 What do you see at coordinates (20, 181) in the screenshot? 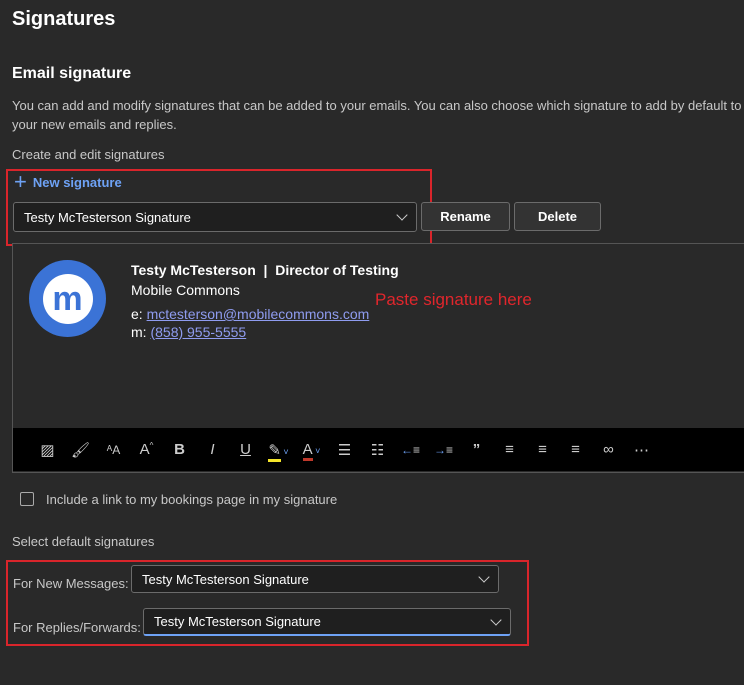
I see `plus-icon: +` at bounding box center [20, 181].